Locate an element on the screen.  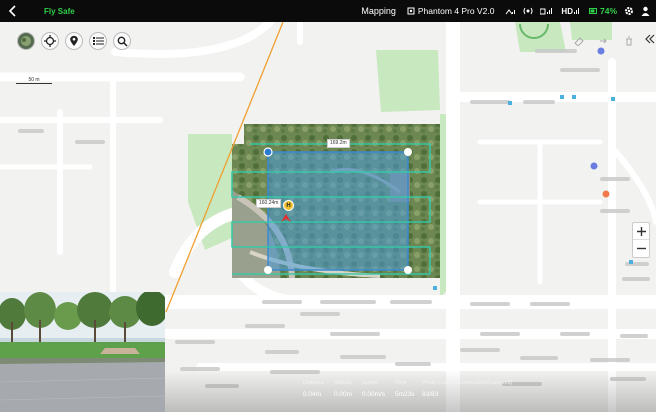
satellite-layer-icon is located at coordinates (26, 41).